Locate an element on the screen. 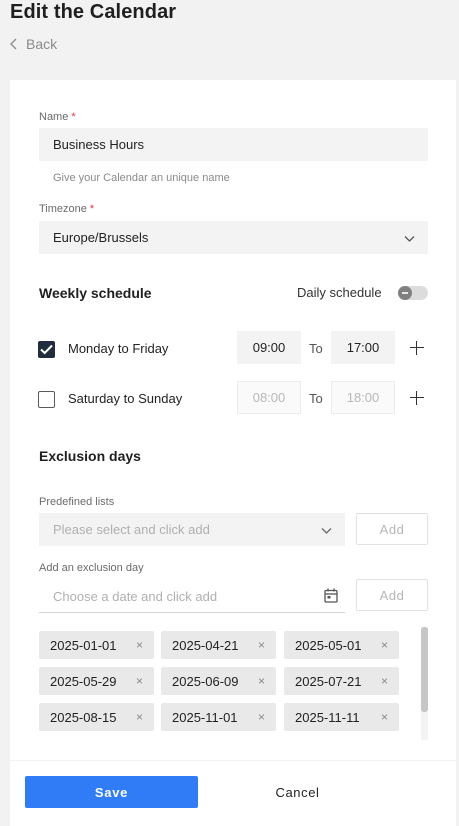  add-exclusion-day-button: Add is located at coordinates (392, 595).